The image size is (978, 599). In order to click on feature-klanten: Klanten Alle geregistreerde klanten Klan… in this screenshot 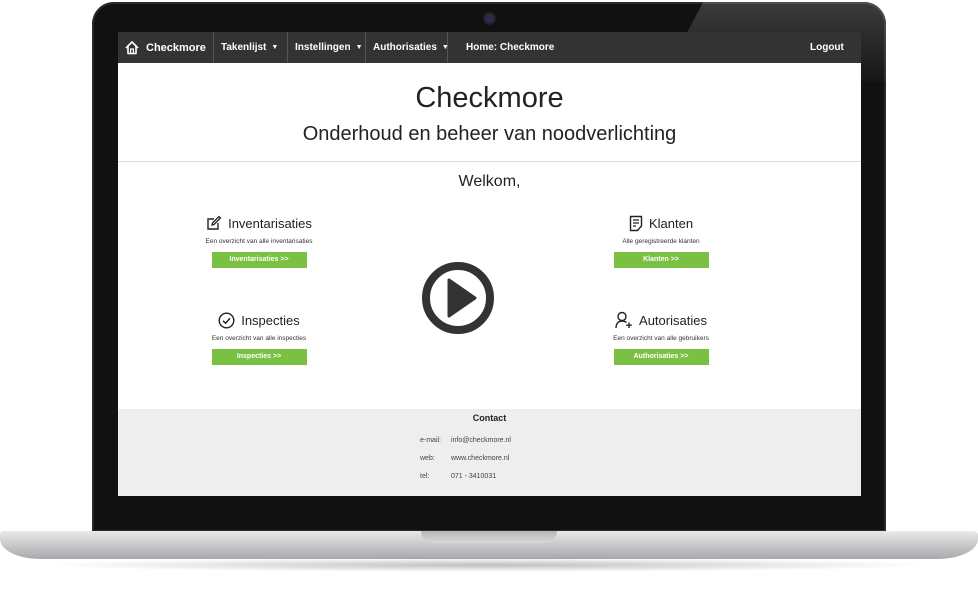, I will do `click(661, 240)`.